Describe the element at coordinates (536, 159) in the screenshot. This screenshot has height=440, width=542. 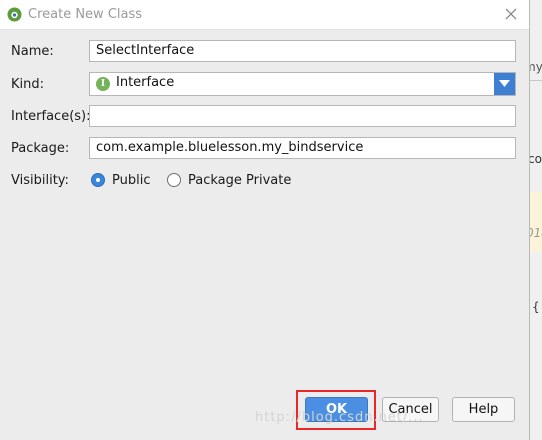
I see `bg-fragment: con` at that location.